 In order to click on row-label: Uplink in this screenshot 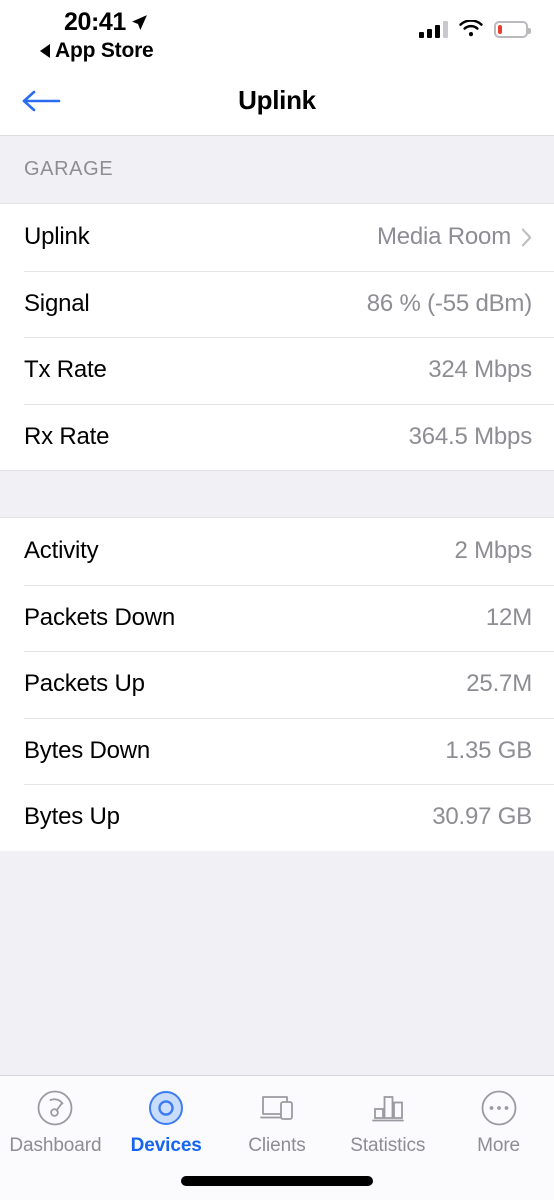, I will do `click(57, 237)`.